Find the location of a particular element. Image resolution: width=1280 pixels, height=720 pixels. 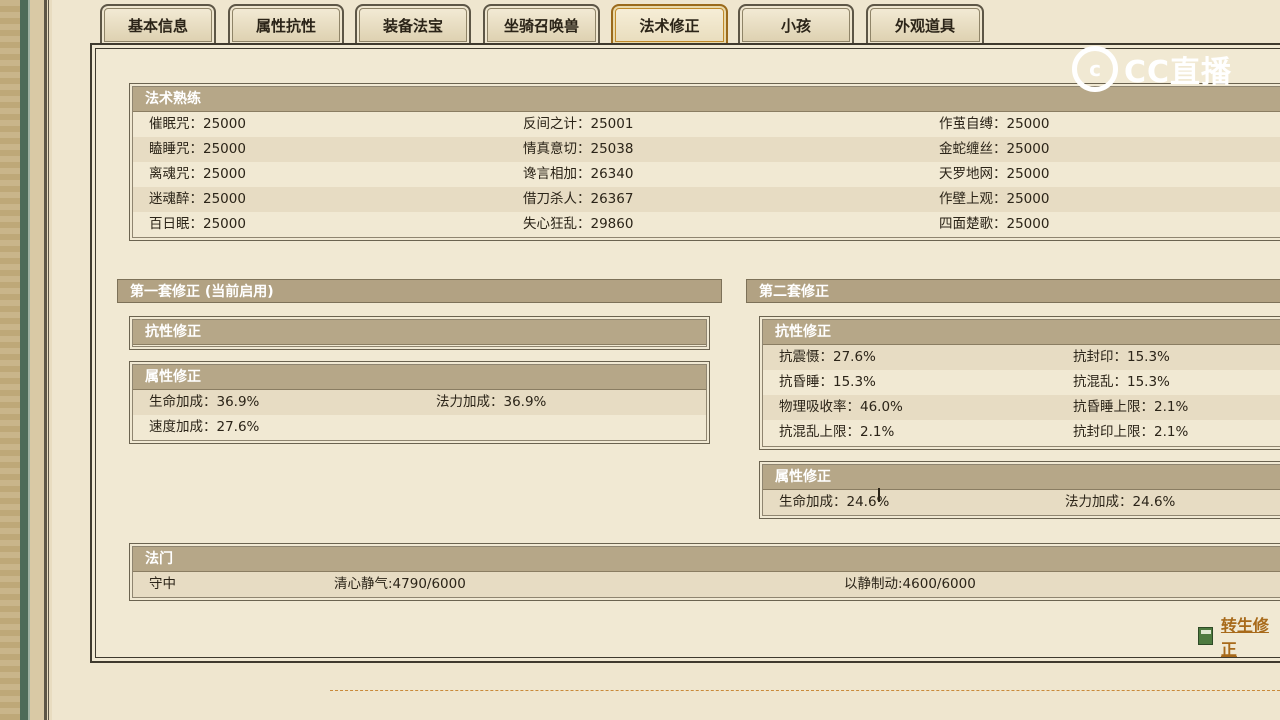

proficiency-cell: 失心狂乱：29860 is located at coordinates (578, 224).